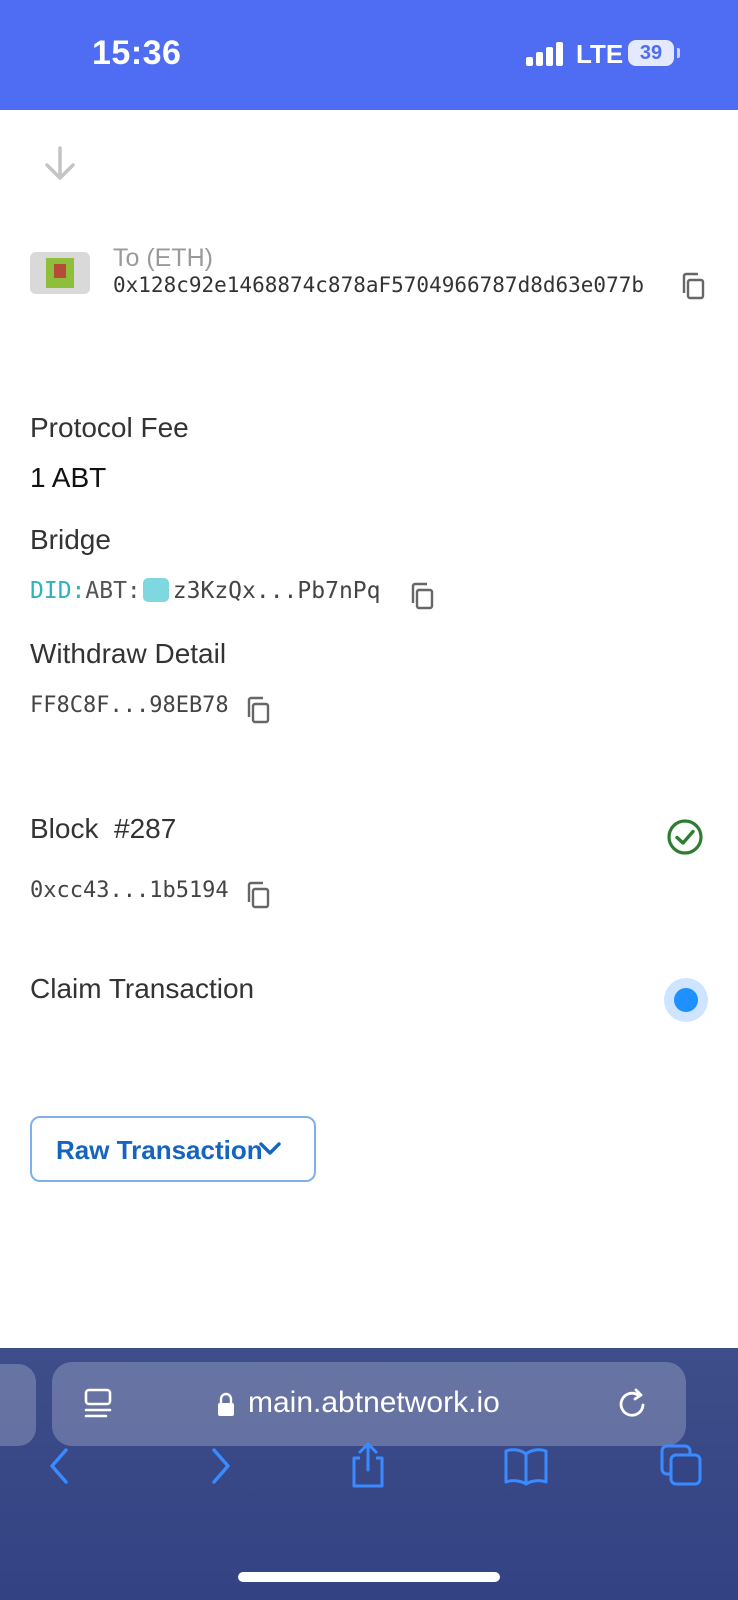  Describe the element at coordinates (145, 828) in the screenshot. I see `block-number: #287` at that location.